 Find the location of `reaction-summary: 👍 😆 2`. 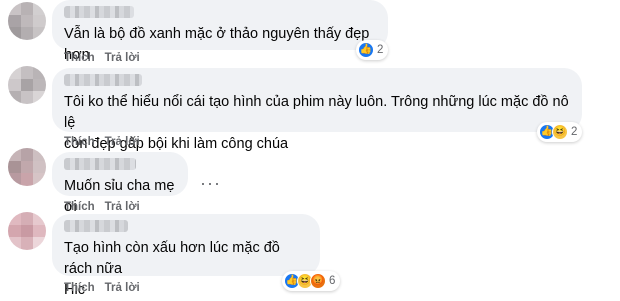

reaction-summary: 👍 😆 2 is located at coordinates (560, 132).